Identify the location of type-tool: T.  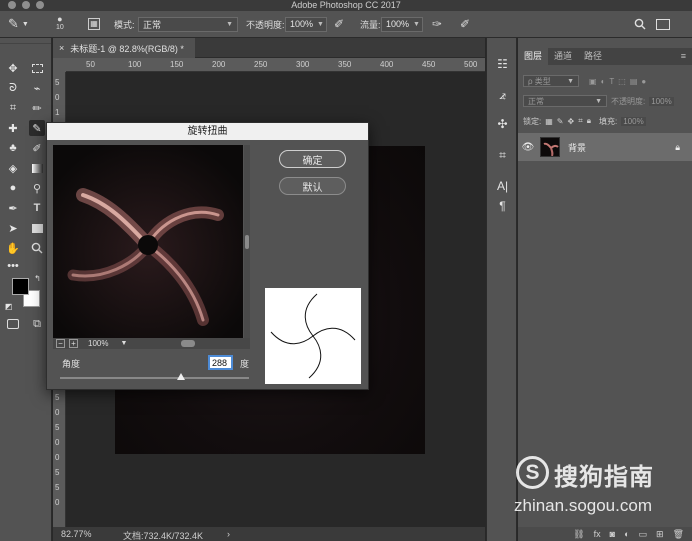
(37, 208).